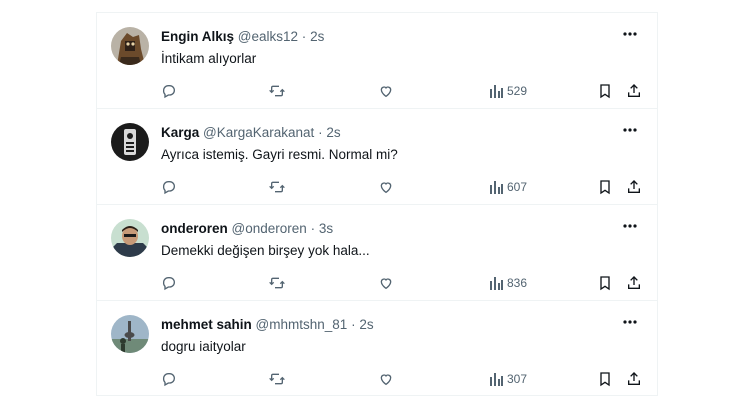 The width and height of the screenshot is (730, 420). I want to click on tweet-header: Engin Alkış @ealks12 · 2s, so click(242, 36).